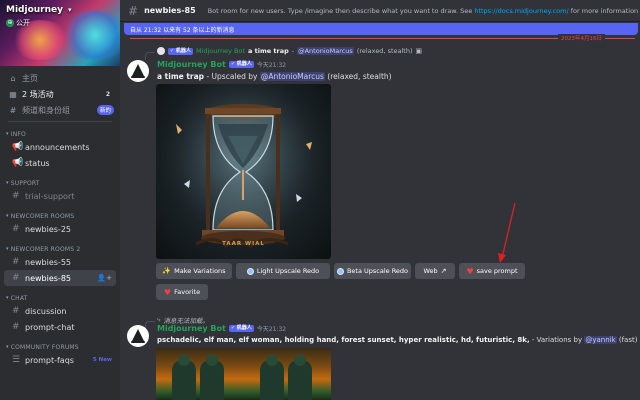 Image resolution: width=640 pixels, height=400 pixels. What do you see at coordinates (243, 374) in the screenshot?
I see `generated-image-elves` at bounding box center [243, 374].